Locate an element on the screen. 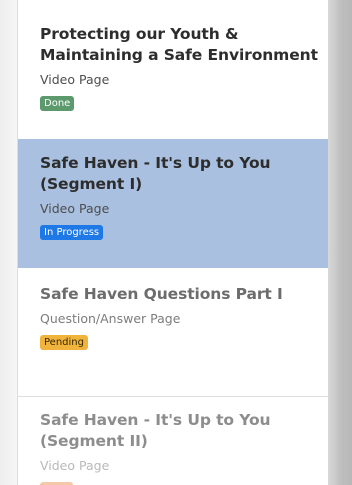 The width and height of the screenshot is (352, 485). status-badge-in-progress: In Progress is located at coordinates (72, 232).